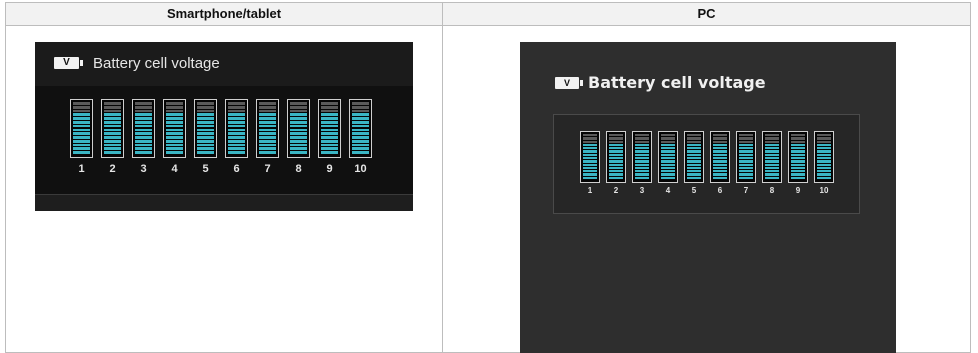  What do you see at coordinates (156, 63) in the screenshot?
I see `smartphone-title: Battery cell voltage` at bounding box center [156, 63].